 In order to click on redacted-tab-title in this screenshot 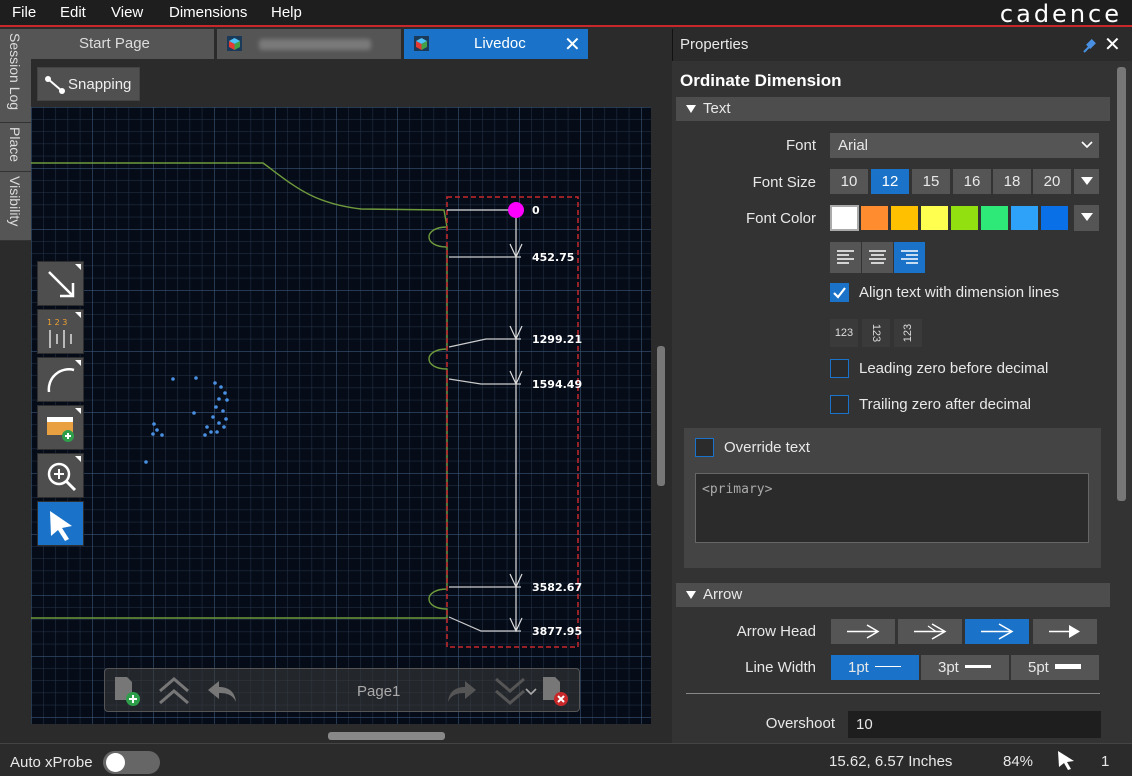, I will do `click(315, 44)`.